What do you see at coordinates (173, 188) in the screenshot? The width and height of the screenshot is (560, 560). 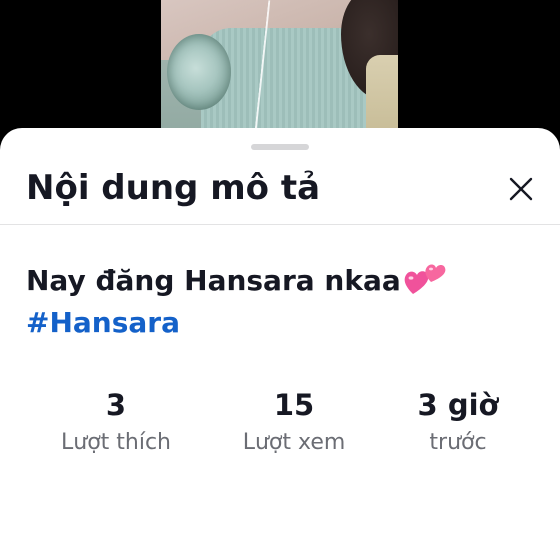 I see `sheet-title: Nội dung mô tả` at bounding box center [173, 188].